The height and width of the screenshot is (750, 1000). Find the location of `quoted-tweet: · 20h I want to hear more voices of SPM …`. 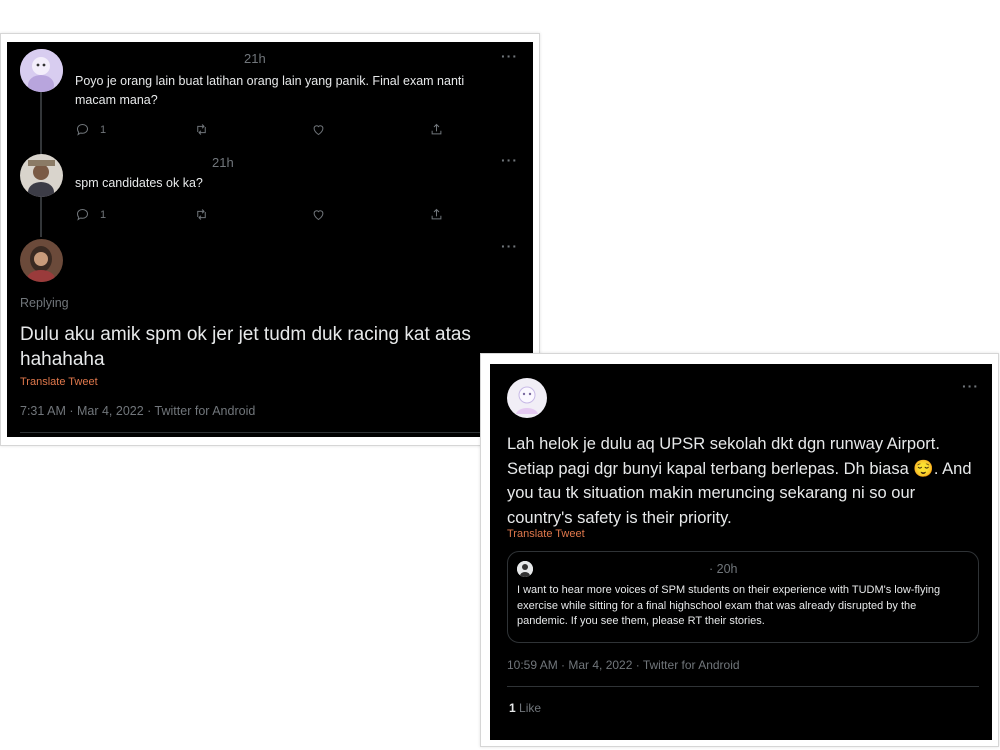

quoted-tweet: · 20h I want to hear more voices of SPM … is located at coordinates (743, 597).